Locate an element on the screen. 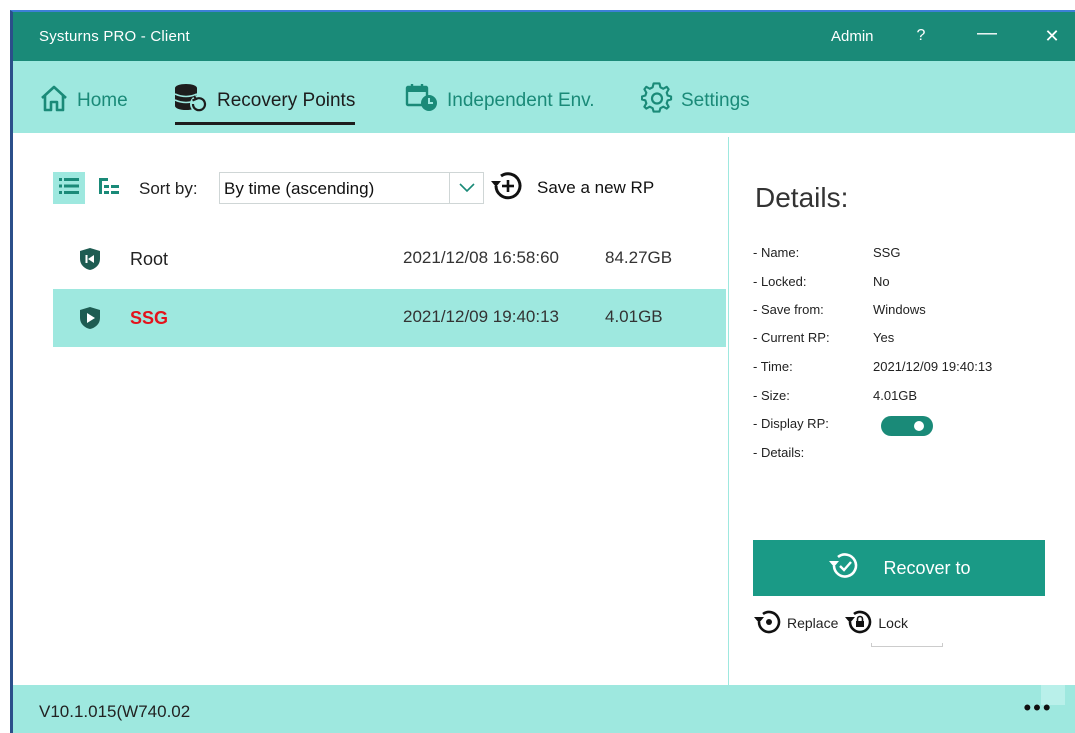 The image size is (1075, 733). status-bar: V10.1.015(W740.02 ••• is located at coordinates (544, 709).